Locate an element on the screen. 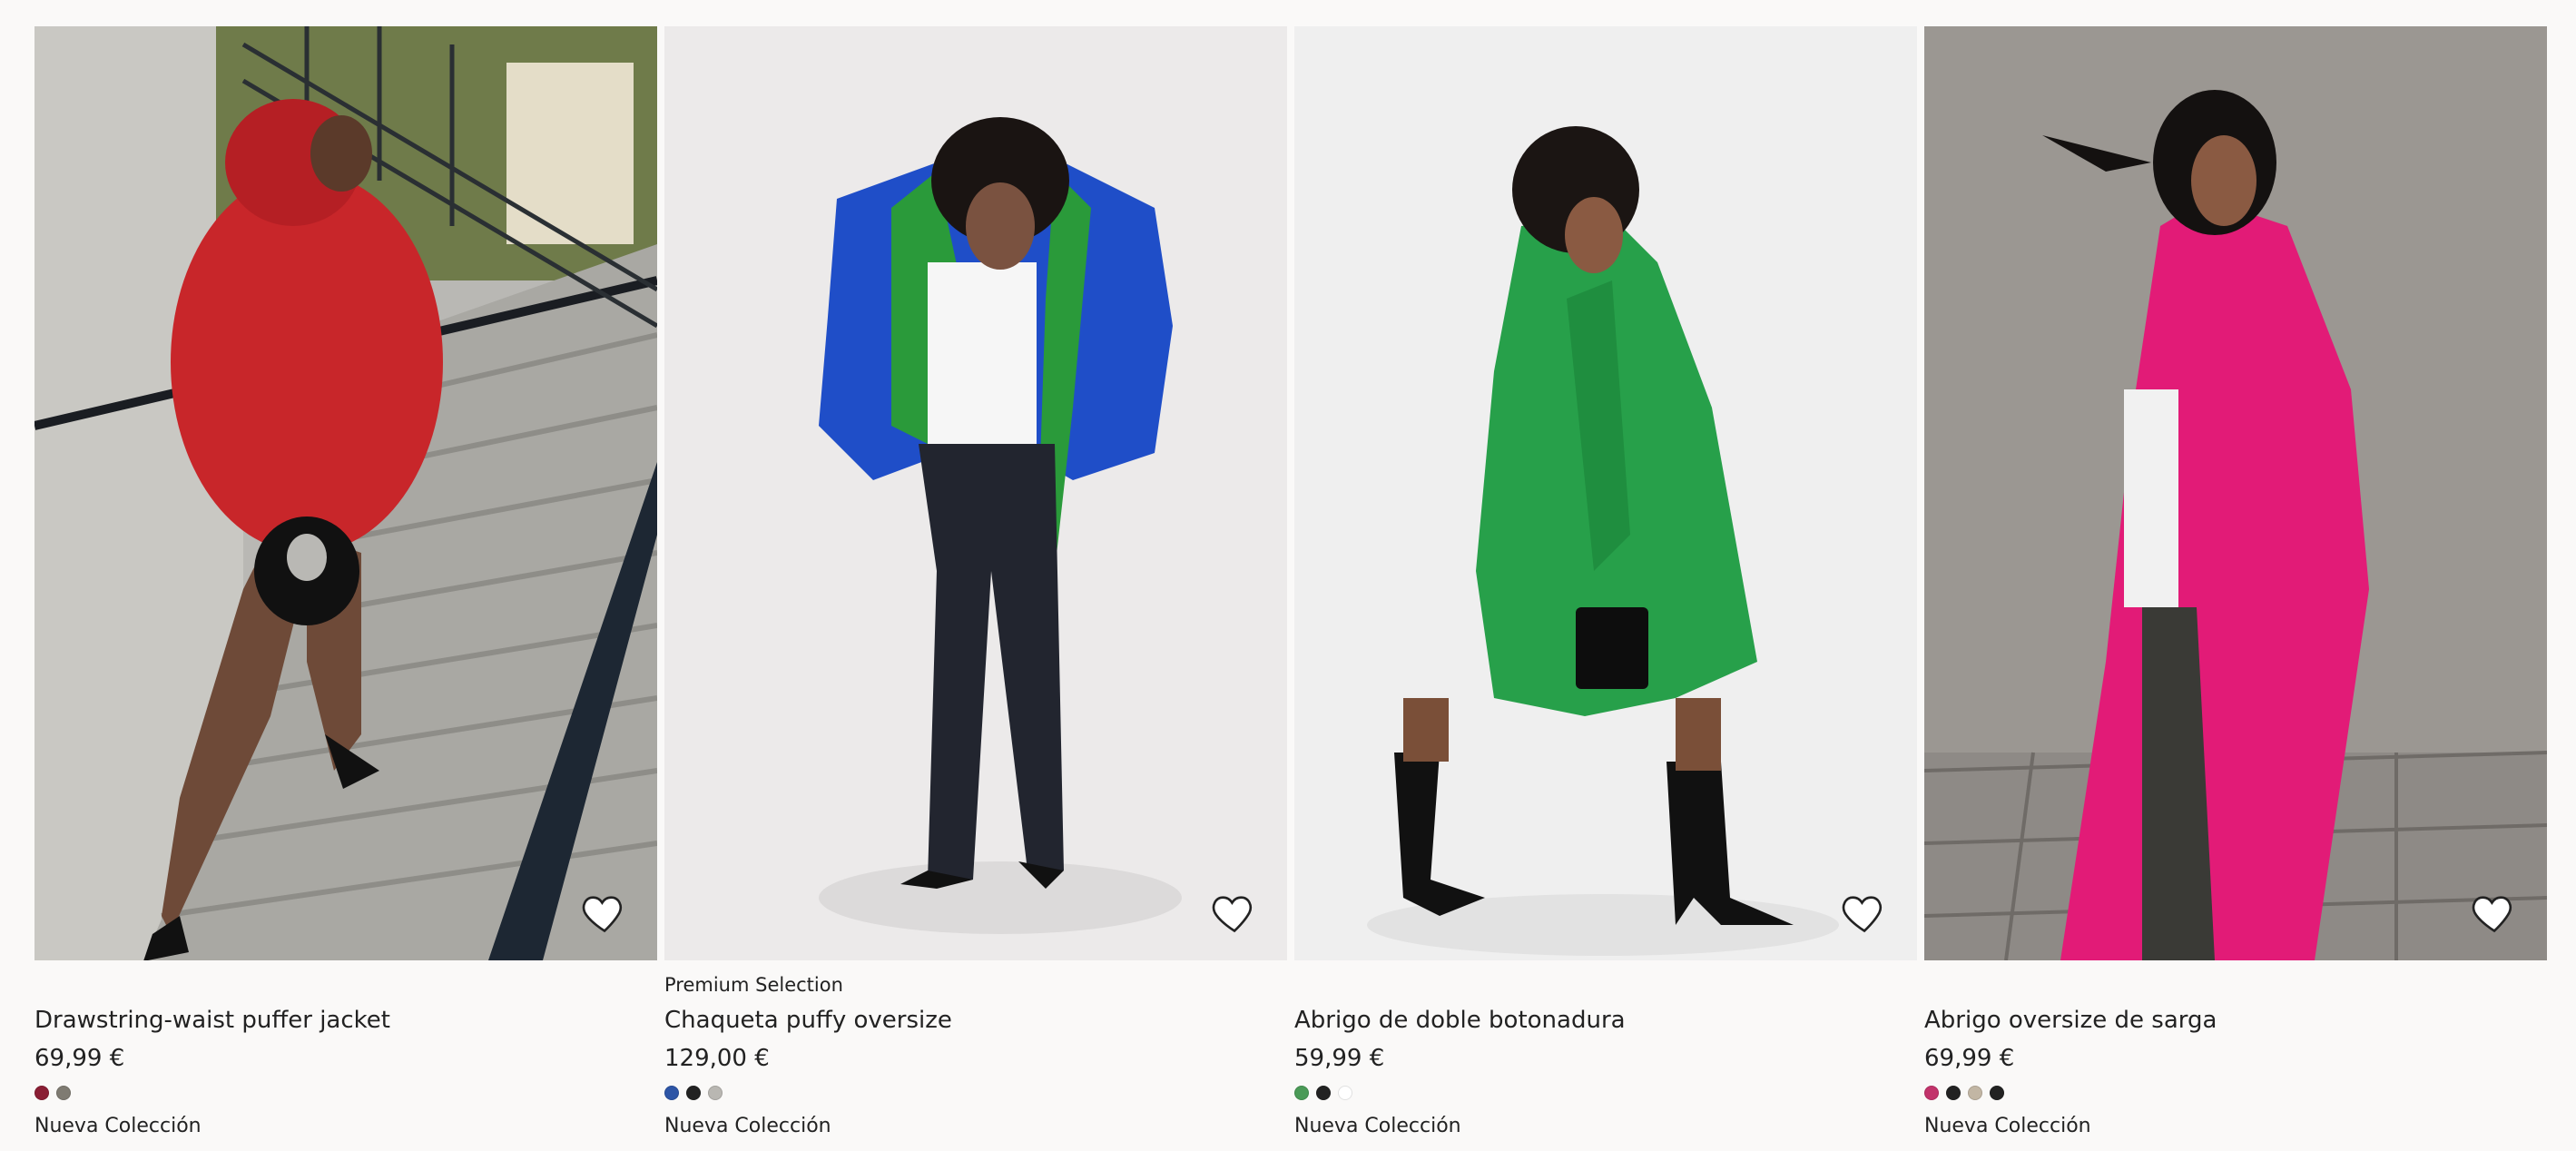 Image resolution: width=2576 pixels, height=1151 pixels. product-title: Chaqueta puffy oversize is located at coordinates (975, 1020).